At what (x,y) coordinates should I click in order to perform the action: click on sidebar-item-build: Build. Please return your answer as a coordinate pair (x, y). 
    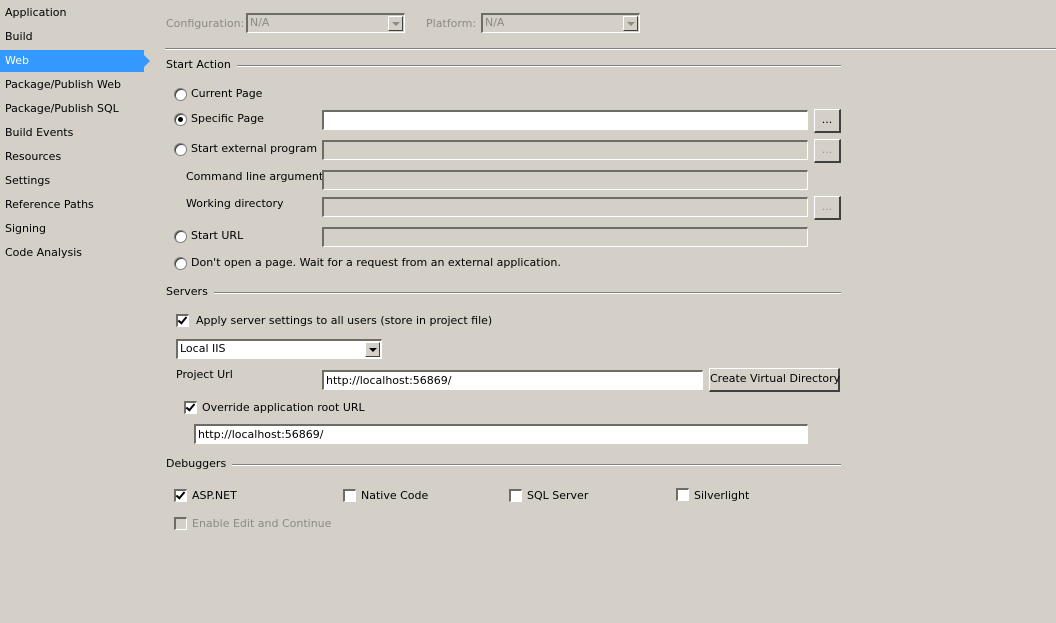
    Looking at the image, I should click on (72, 37).